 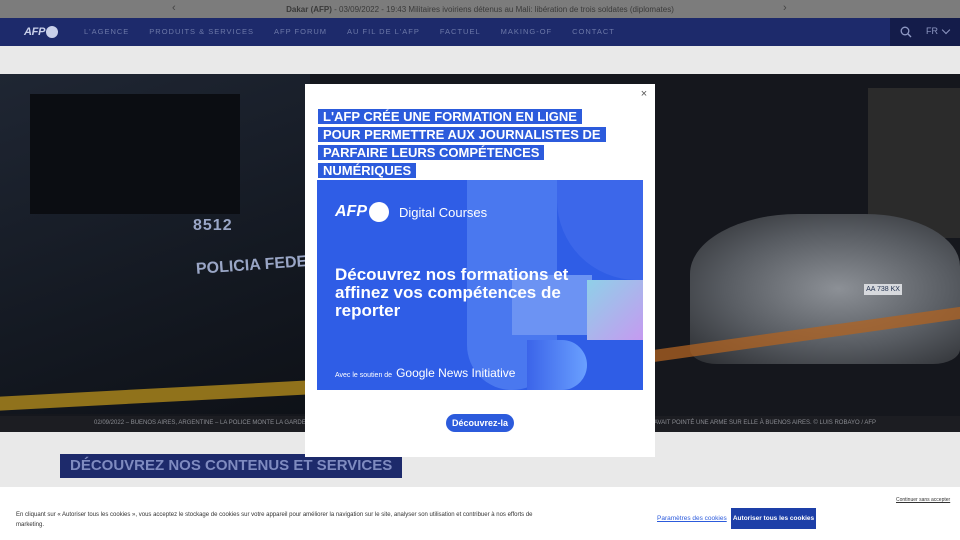 I want to click on afp-logo: AFP, so click(x=41, y=32).